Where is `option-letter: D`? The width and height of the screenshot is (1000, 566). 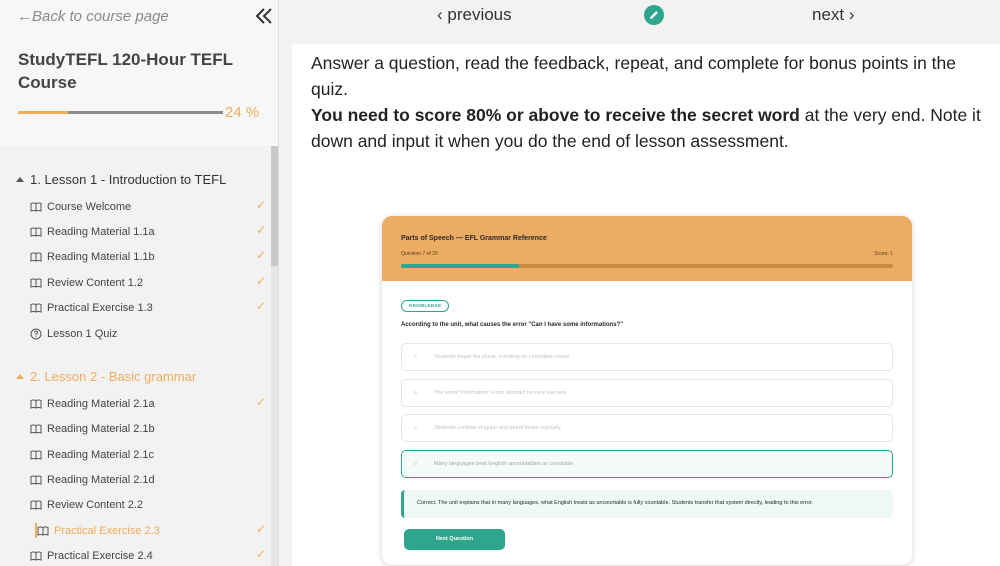 option-letter: D is located at coordinates (416, 463).